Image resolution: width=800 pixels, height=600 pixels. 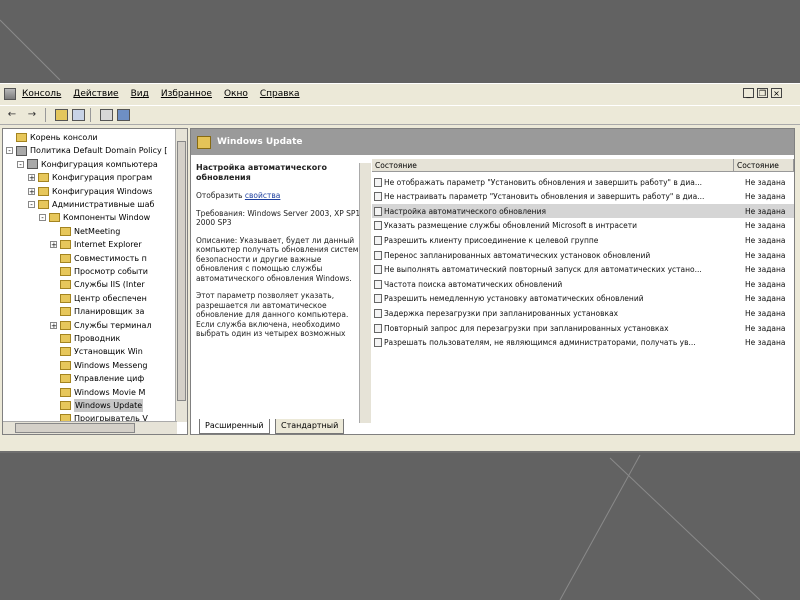 What do you see at coordinates (99, 271) in the screenshot?
I see `tree-item: Просмотр событи` at bounding box center [99, 271].